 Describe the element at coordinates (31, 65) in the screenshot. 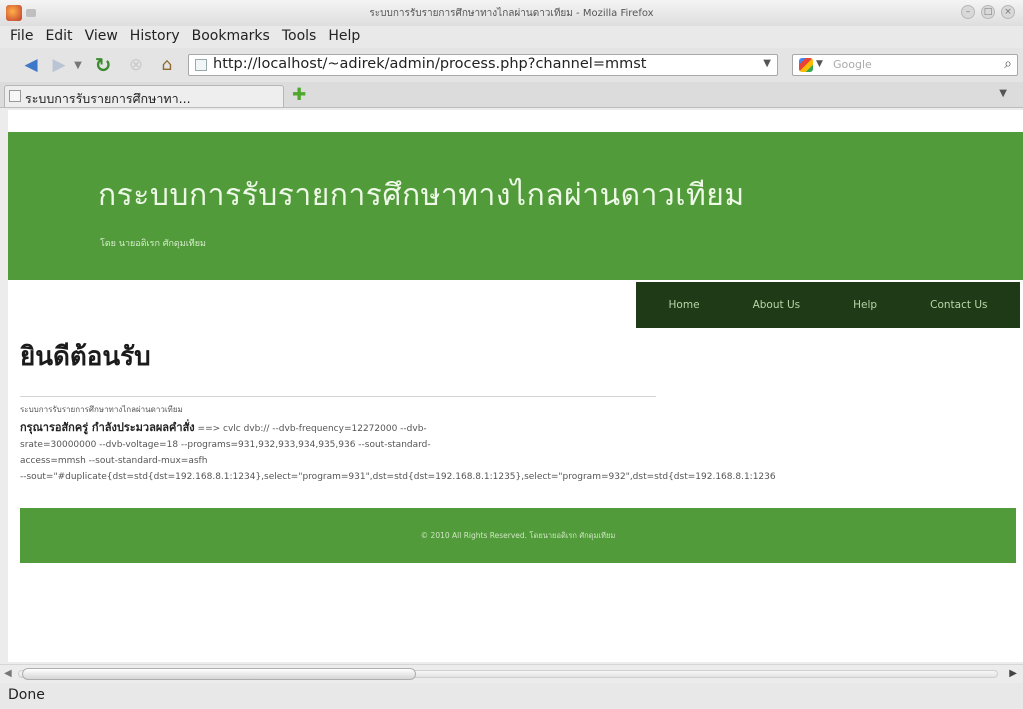

I see `back-icon: ◀` at that location.